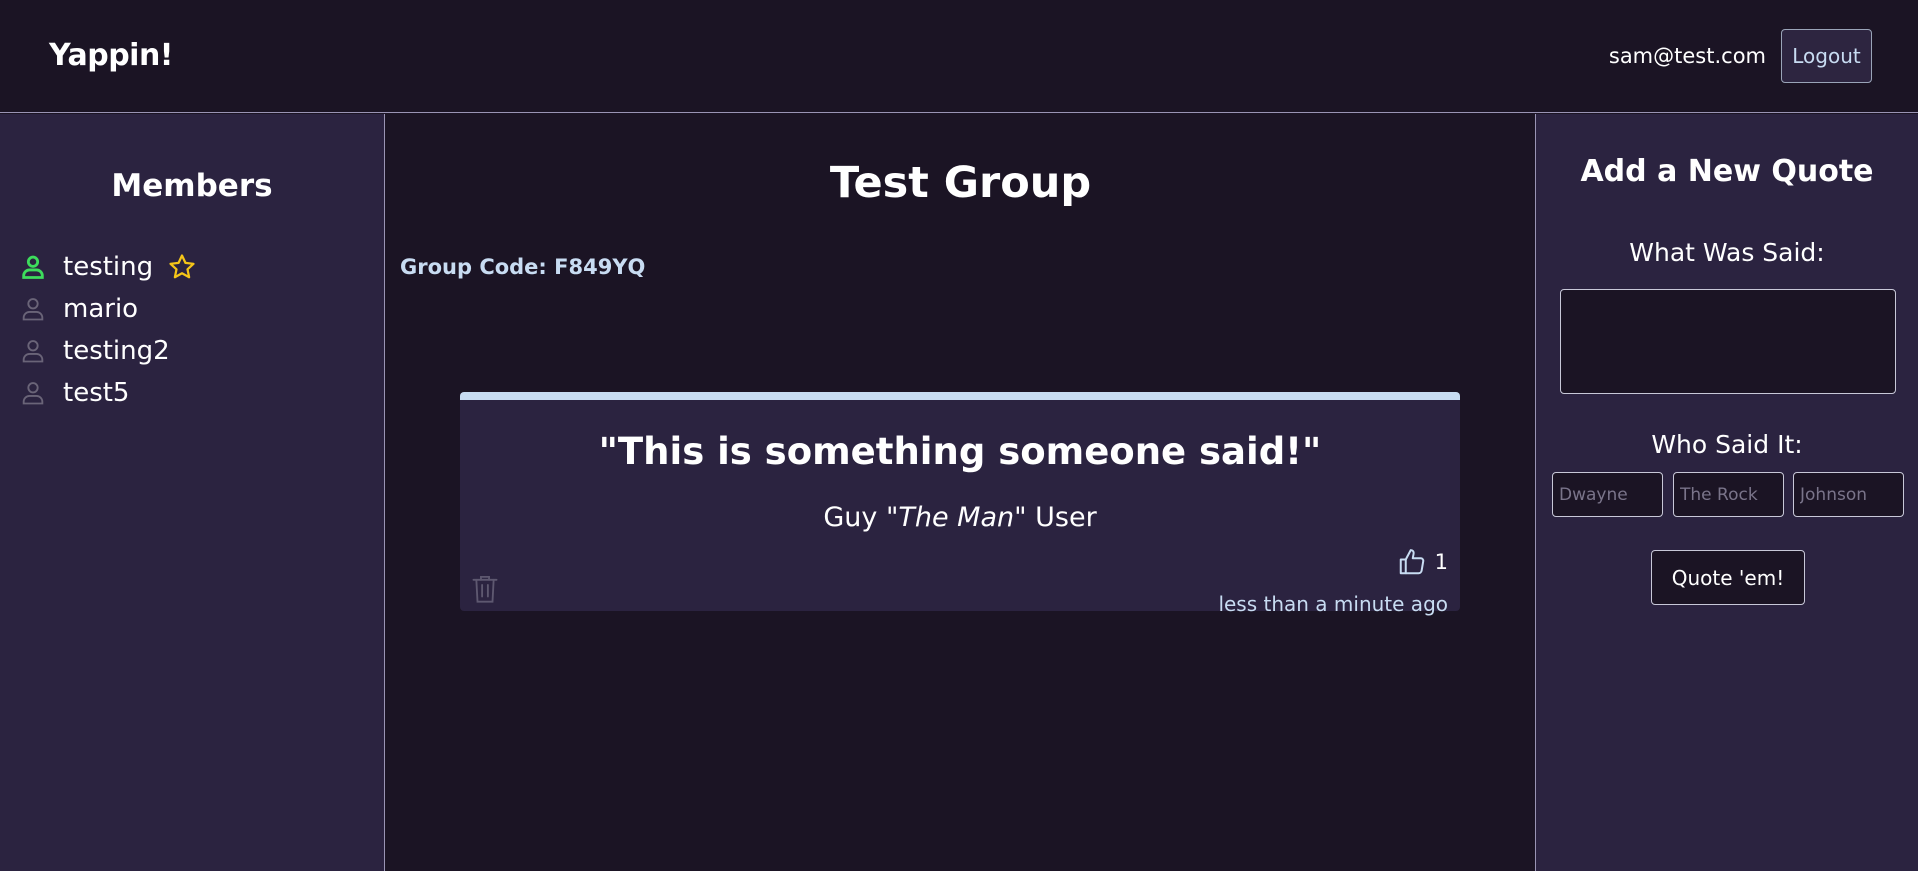  I want to click on group-code: Group Code: F849YQ, so click(523, 267).